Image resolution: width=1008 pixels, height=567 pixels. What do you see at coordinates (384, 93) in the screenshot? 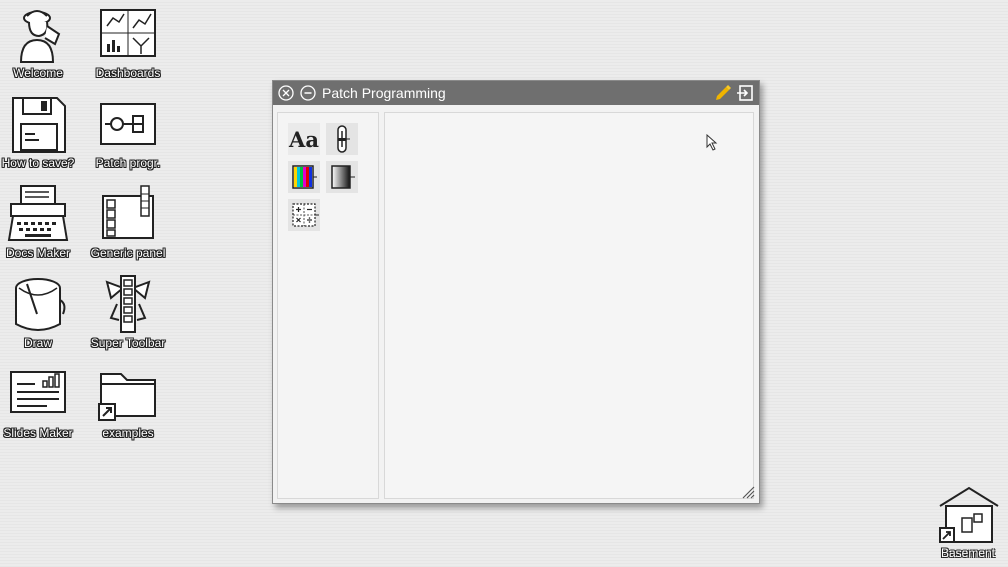
I see `window-title: Patch Programming` at bounding box center [384, 93].